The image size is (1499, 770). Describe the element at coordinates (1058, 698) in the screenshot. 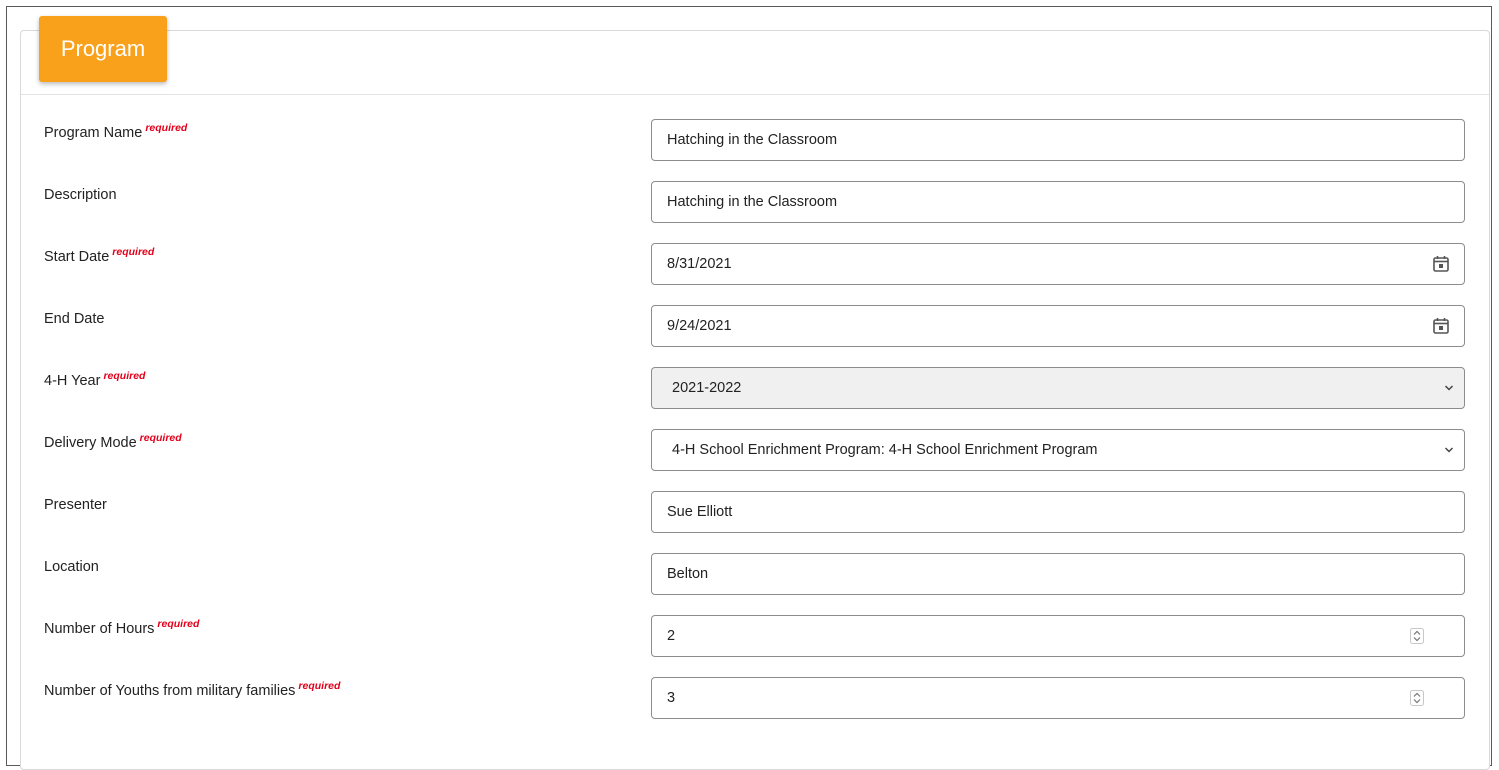

I see `military-youths-input: 3` at that location.